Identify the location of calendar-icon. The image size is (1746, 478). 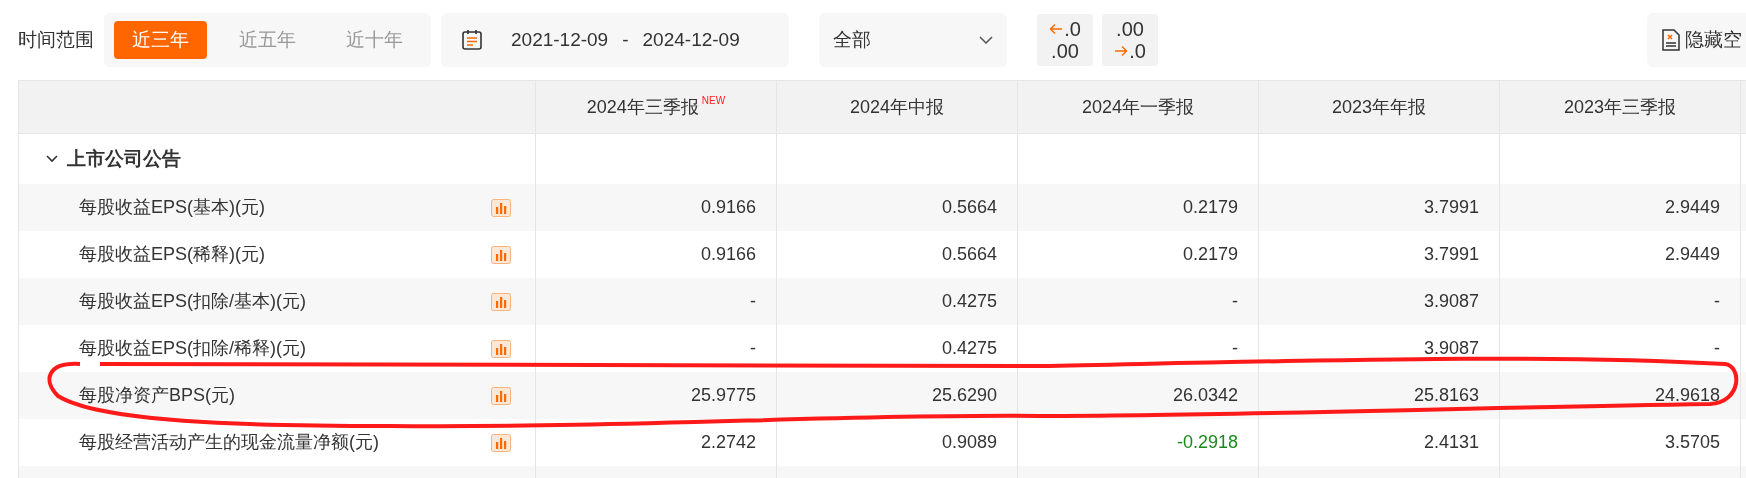
(472, 40).